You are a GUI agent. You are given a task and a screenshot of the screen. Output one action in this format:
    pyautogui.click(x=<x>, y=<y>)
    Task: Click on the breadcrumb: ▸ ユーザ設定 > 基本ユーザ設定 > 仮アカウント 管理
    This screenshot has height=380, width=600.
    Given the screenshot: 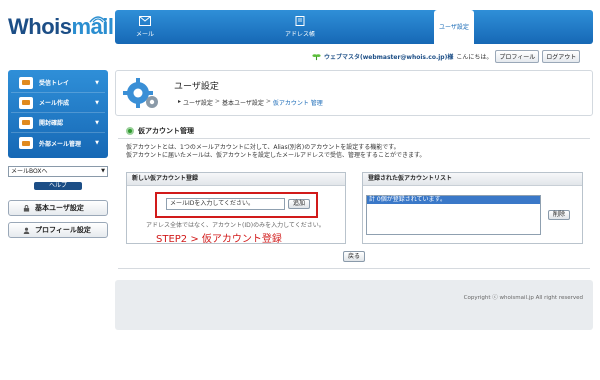 What is the action you would take?
    pyautogui.click(x=250, y=102)
    